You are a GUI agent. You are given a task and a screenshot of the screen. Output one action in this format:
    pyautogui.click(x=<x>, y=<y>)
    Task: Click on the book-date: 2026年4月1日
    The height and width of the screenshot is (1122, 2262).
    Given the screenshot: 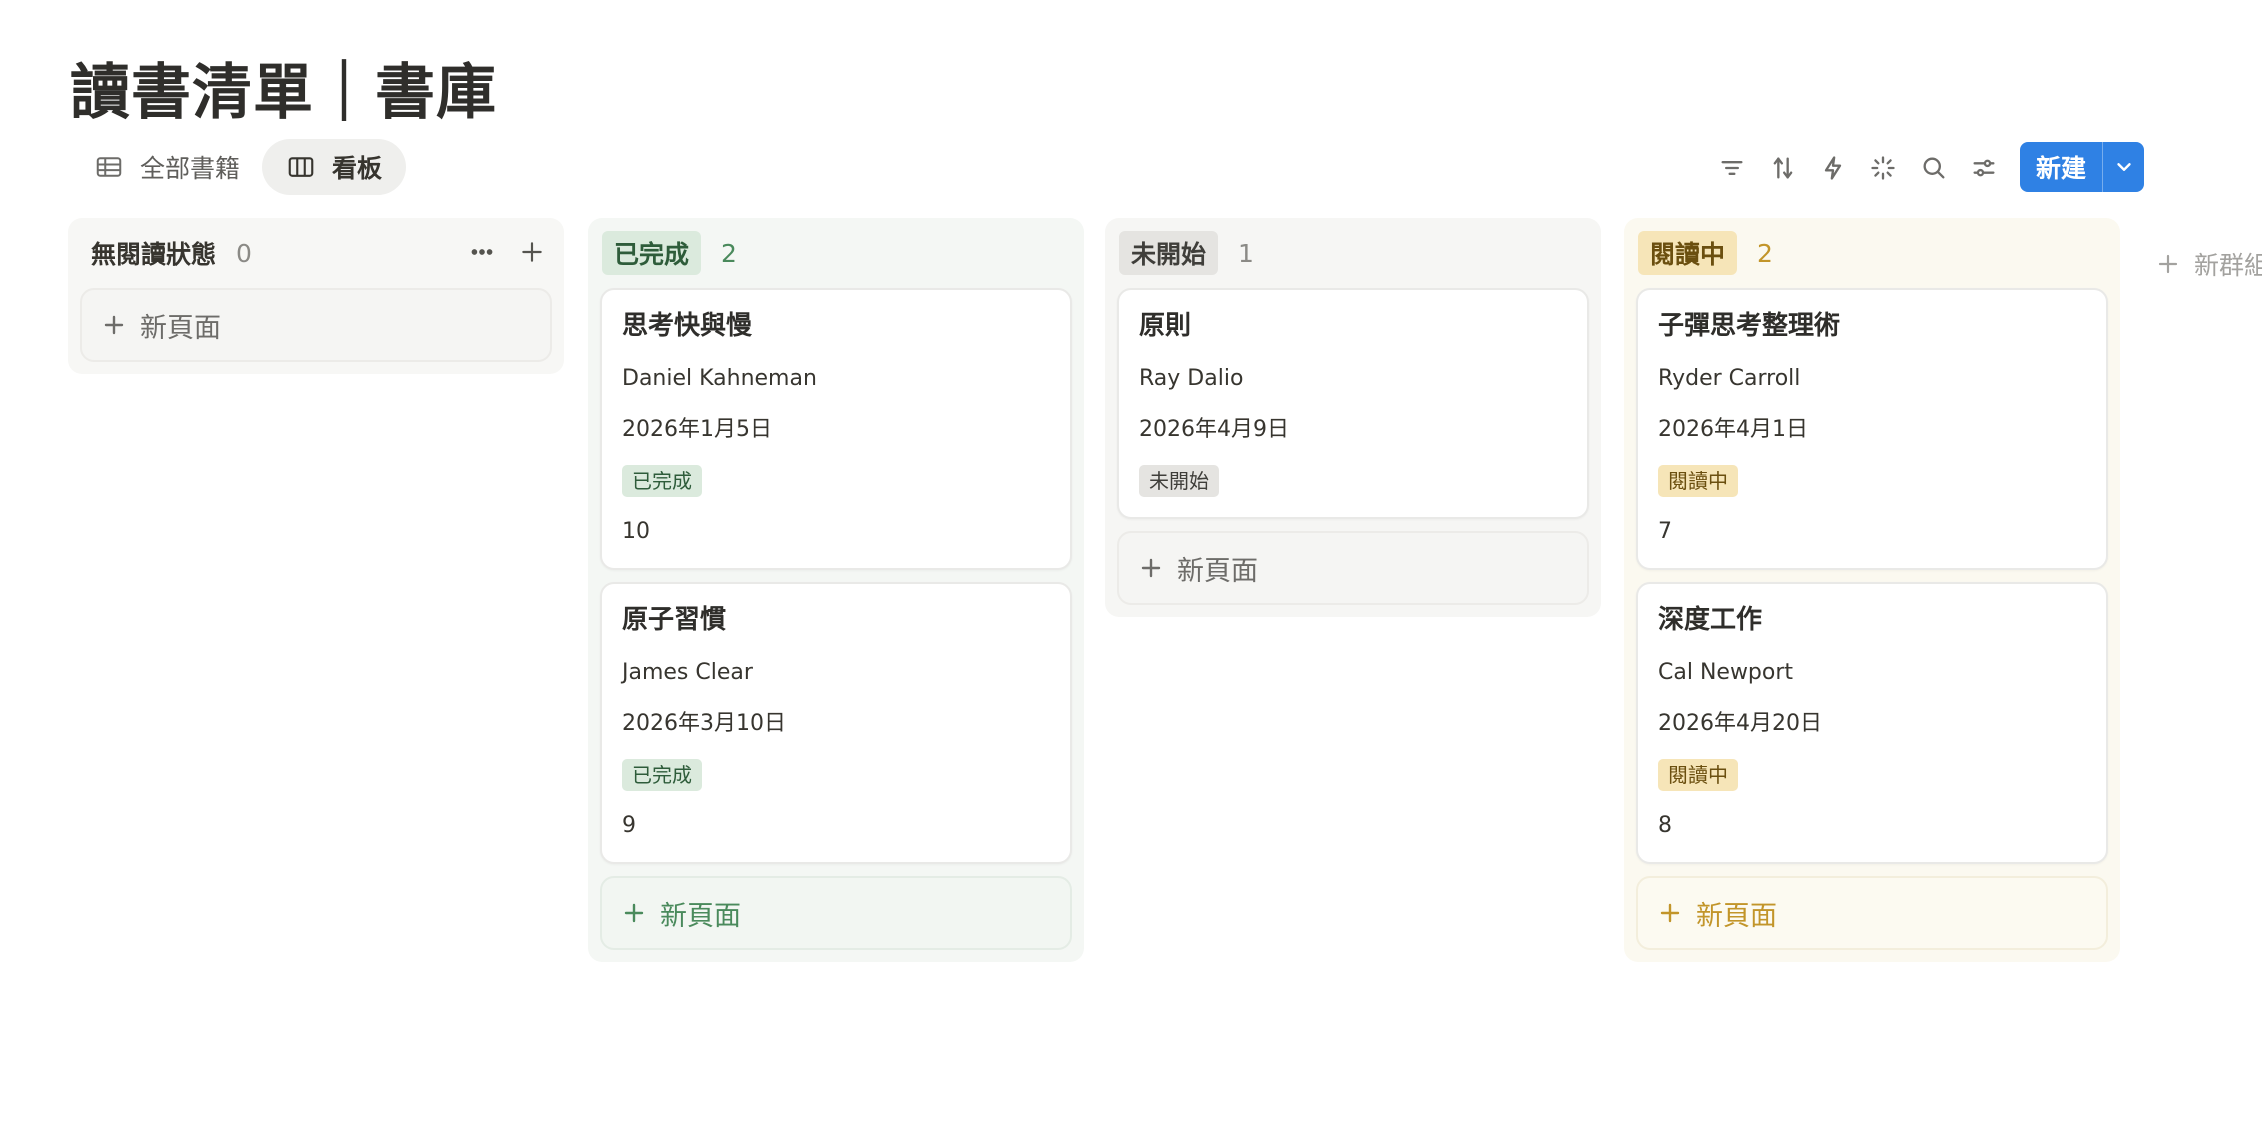 What is the action you would take?
    pyautogui.click(x=1733, y=429)
    